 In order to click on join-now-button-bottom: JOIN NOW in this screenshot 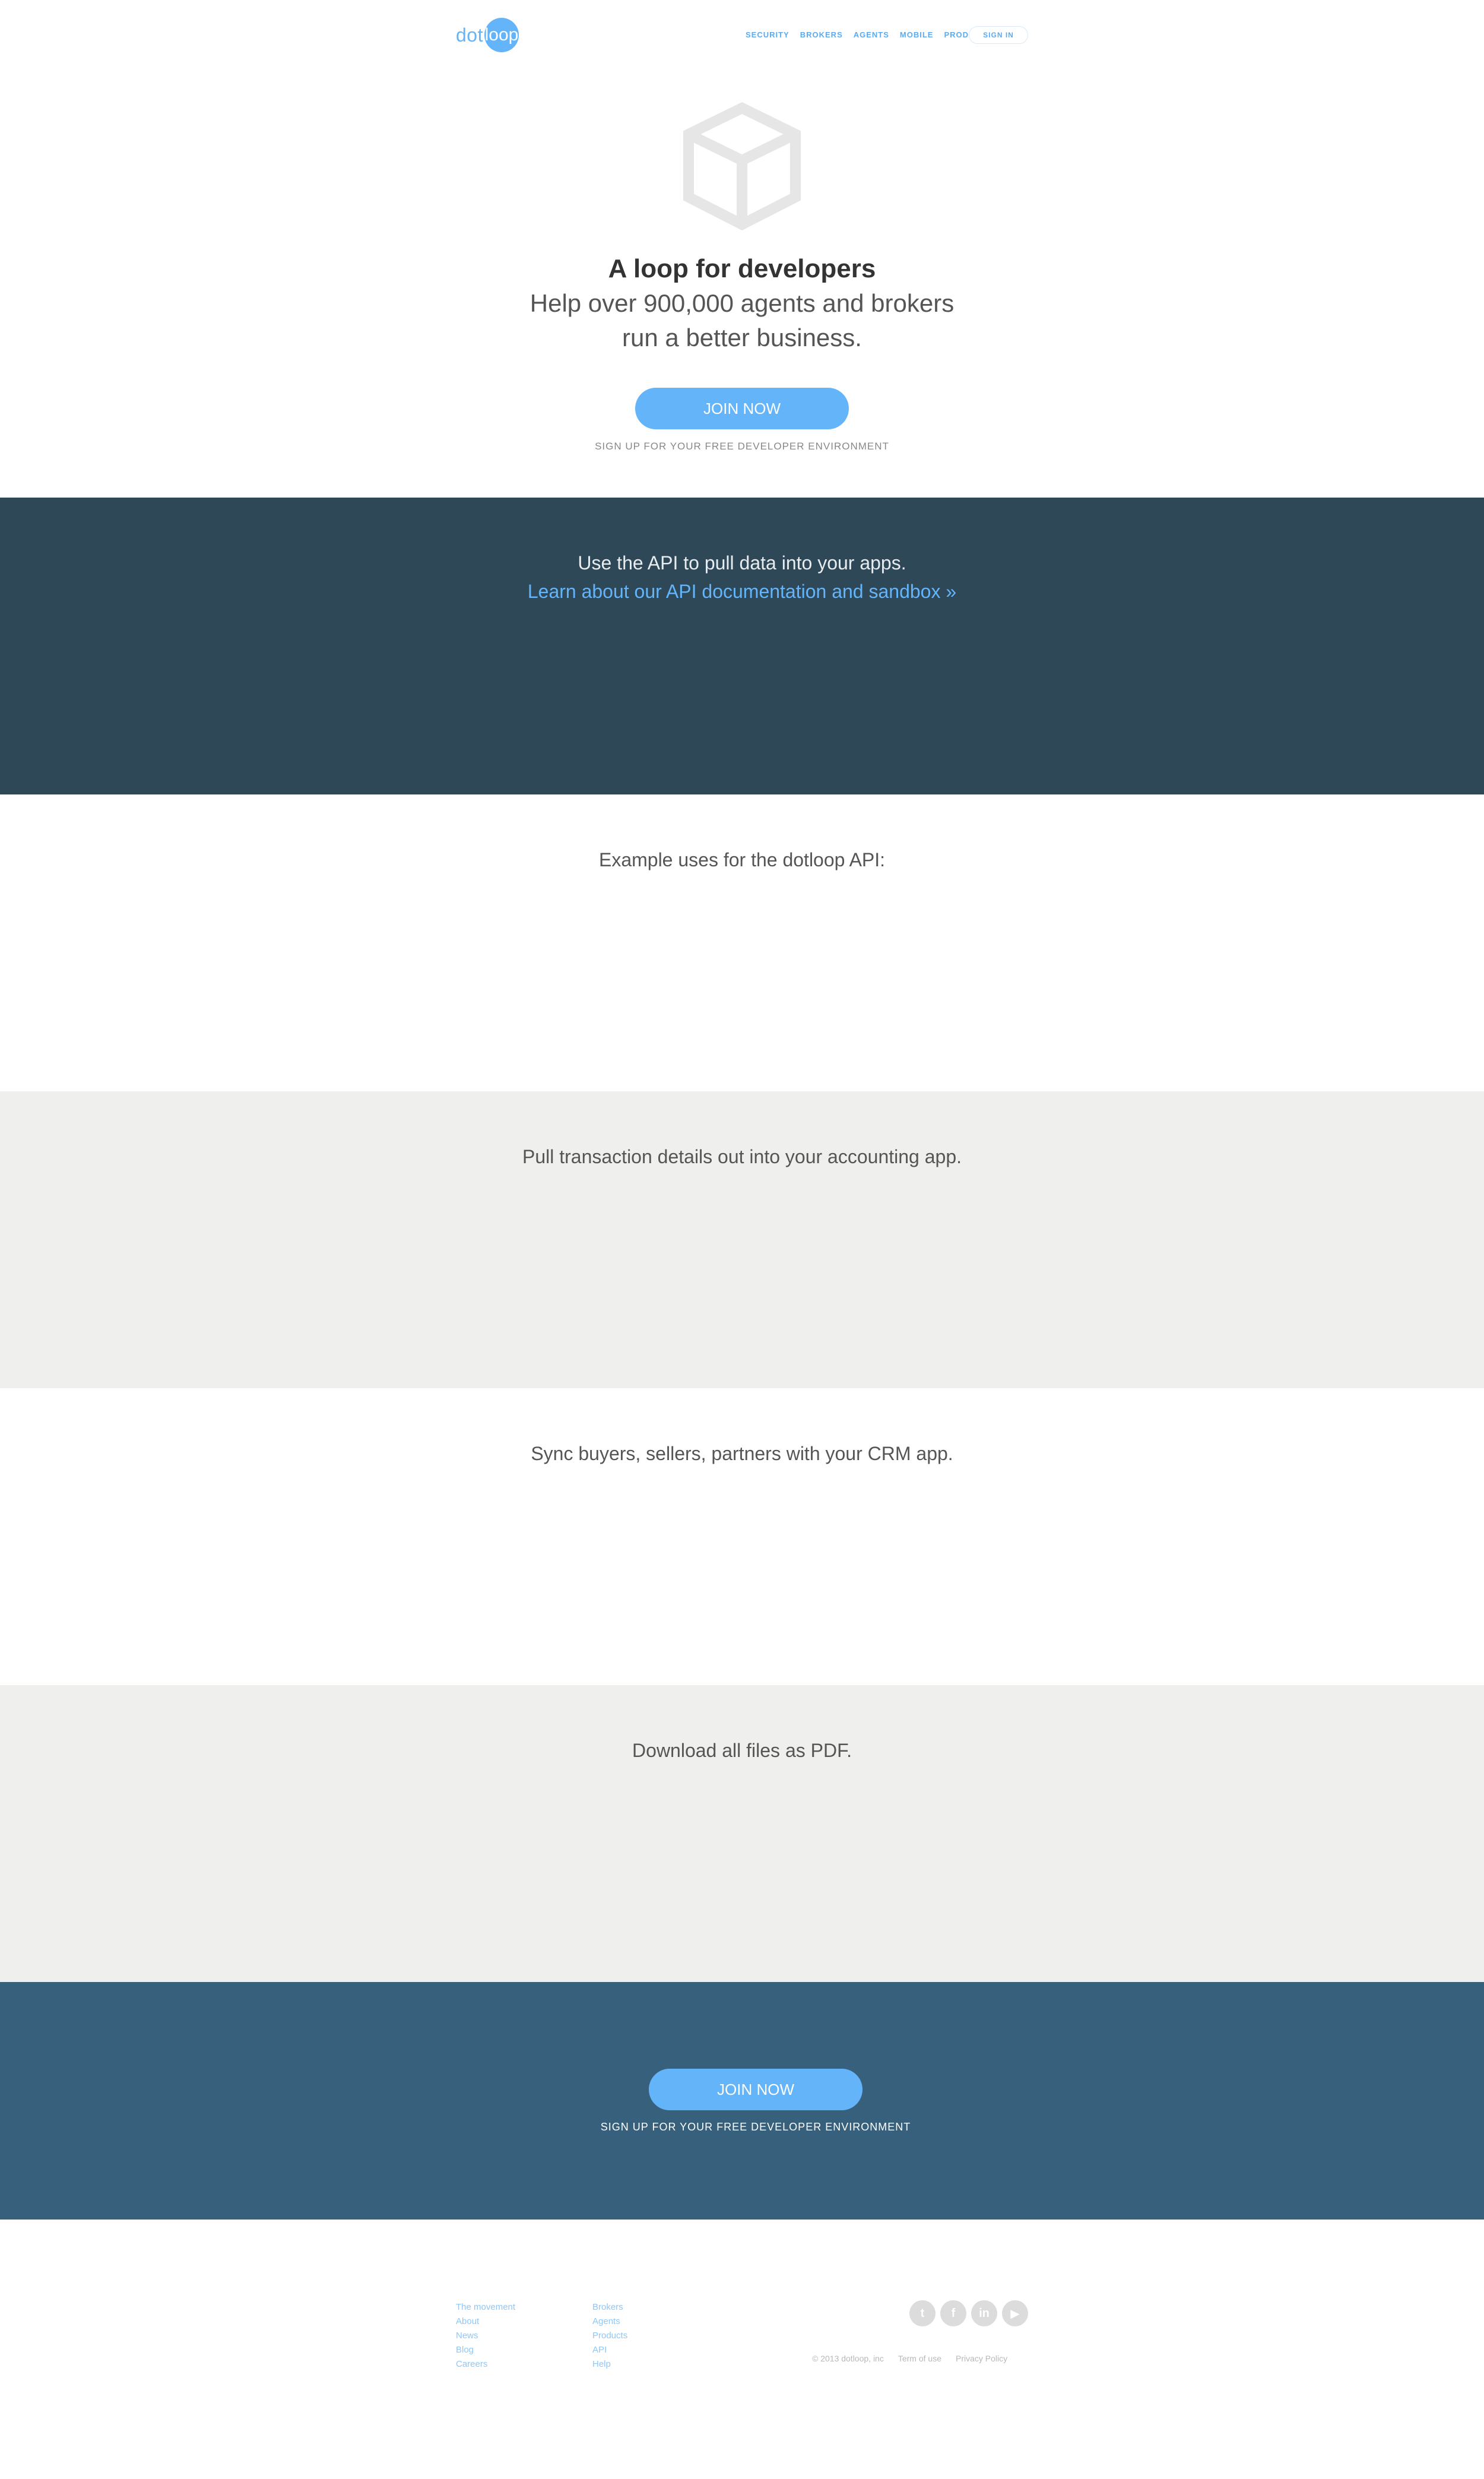, I will do `click(756, 2089)`.